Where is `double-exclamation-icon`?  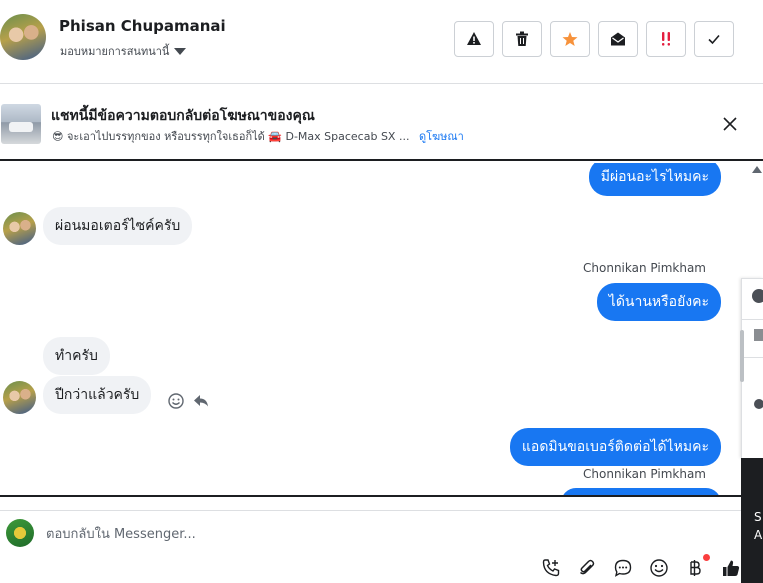
double-exclamation-icon is located at coordinates (666, 39).